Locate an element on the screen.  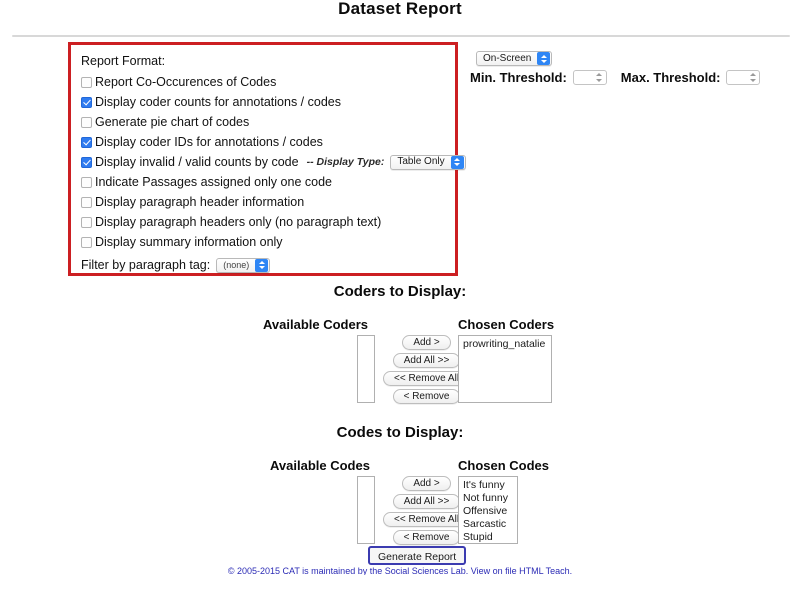
paragraph-tag-filter-value: (none) is located at coordinates (236, 265).